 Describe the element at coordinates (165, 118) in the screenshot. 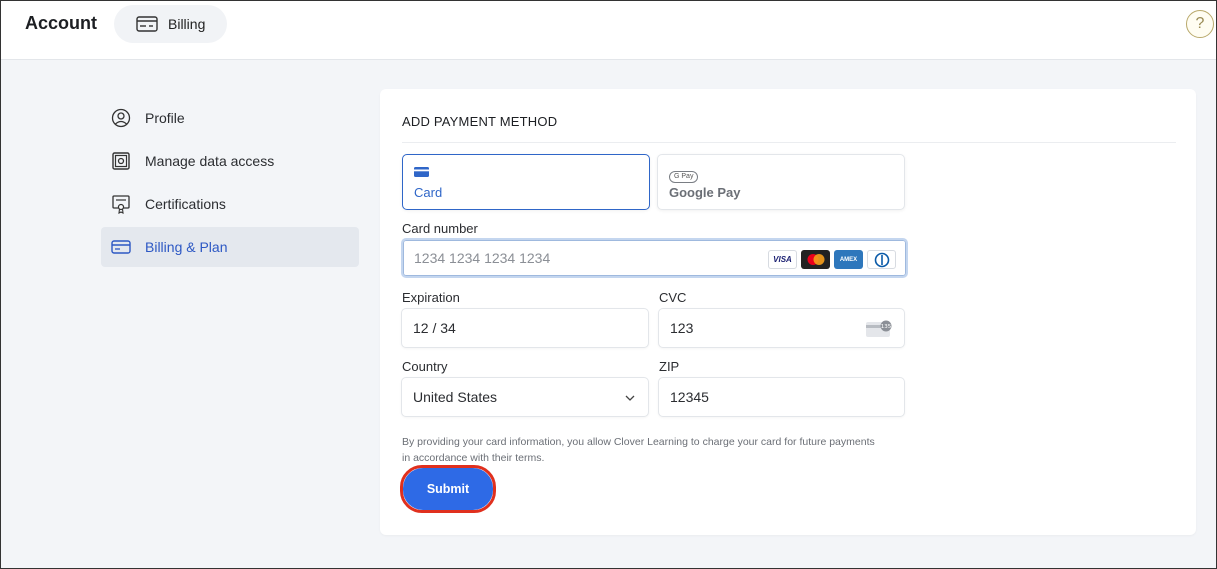

I see `sidebar-item-label: Profile` at that location.